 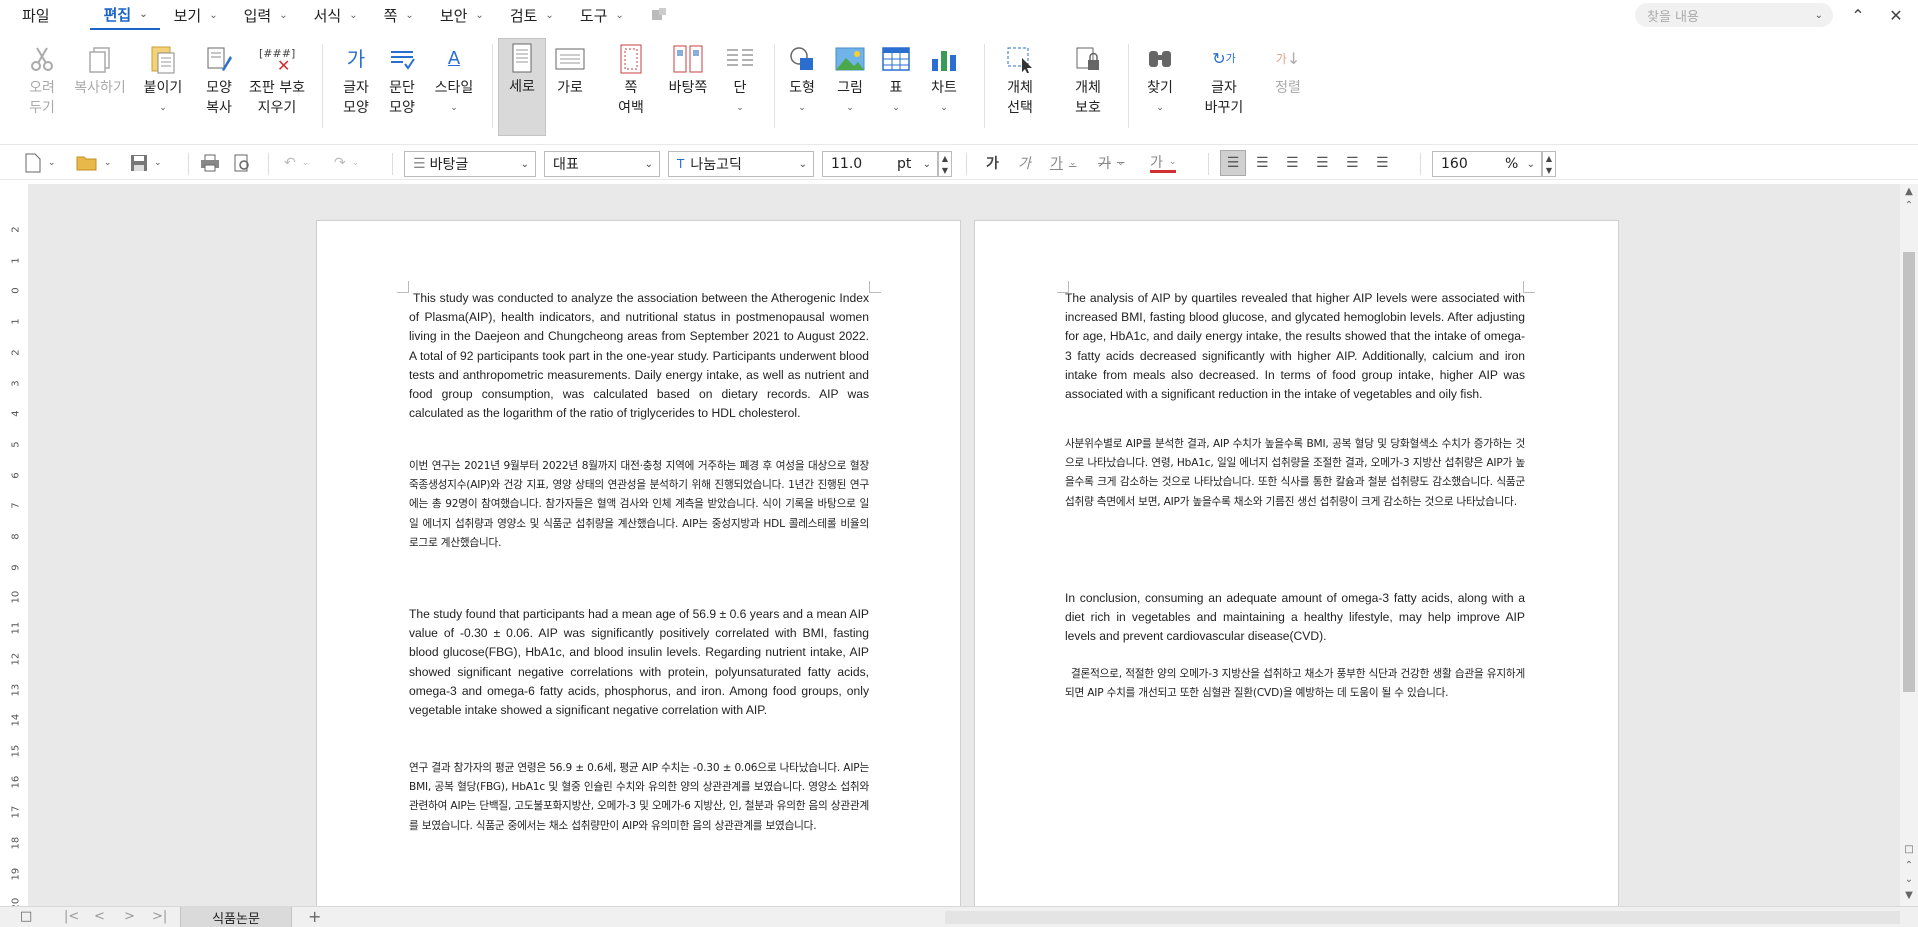 I want to click on vertical-scrollbar: ▲ ⌃ □ ⌃ ⌄ ▼, so click(x=1909, y=545).